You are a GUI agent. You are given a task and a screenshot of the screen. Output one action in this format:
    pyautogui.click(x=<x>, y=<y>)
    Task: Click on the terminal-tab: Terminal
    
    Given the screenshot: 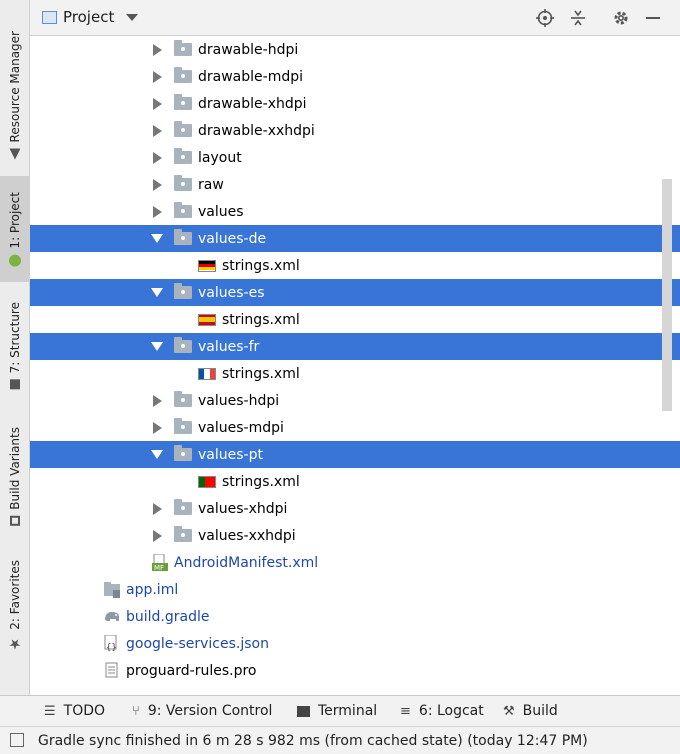 What is the action you would take?
    pyautogui.click(x=337, y=711)
    